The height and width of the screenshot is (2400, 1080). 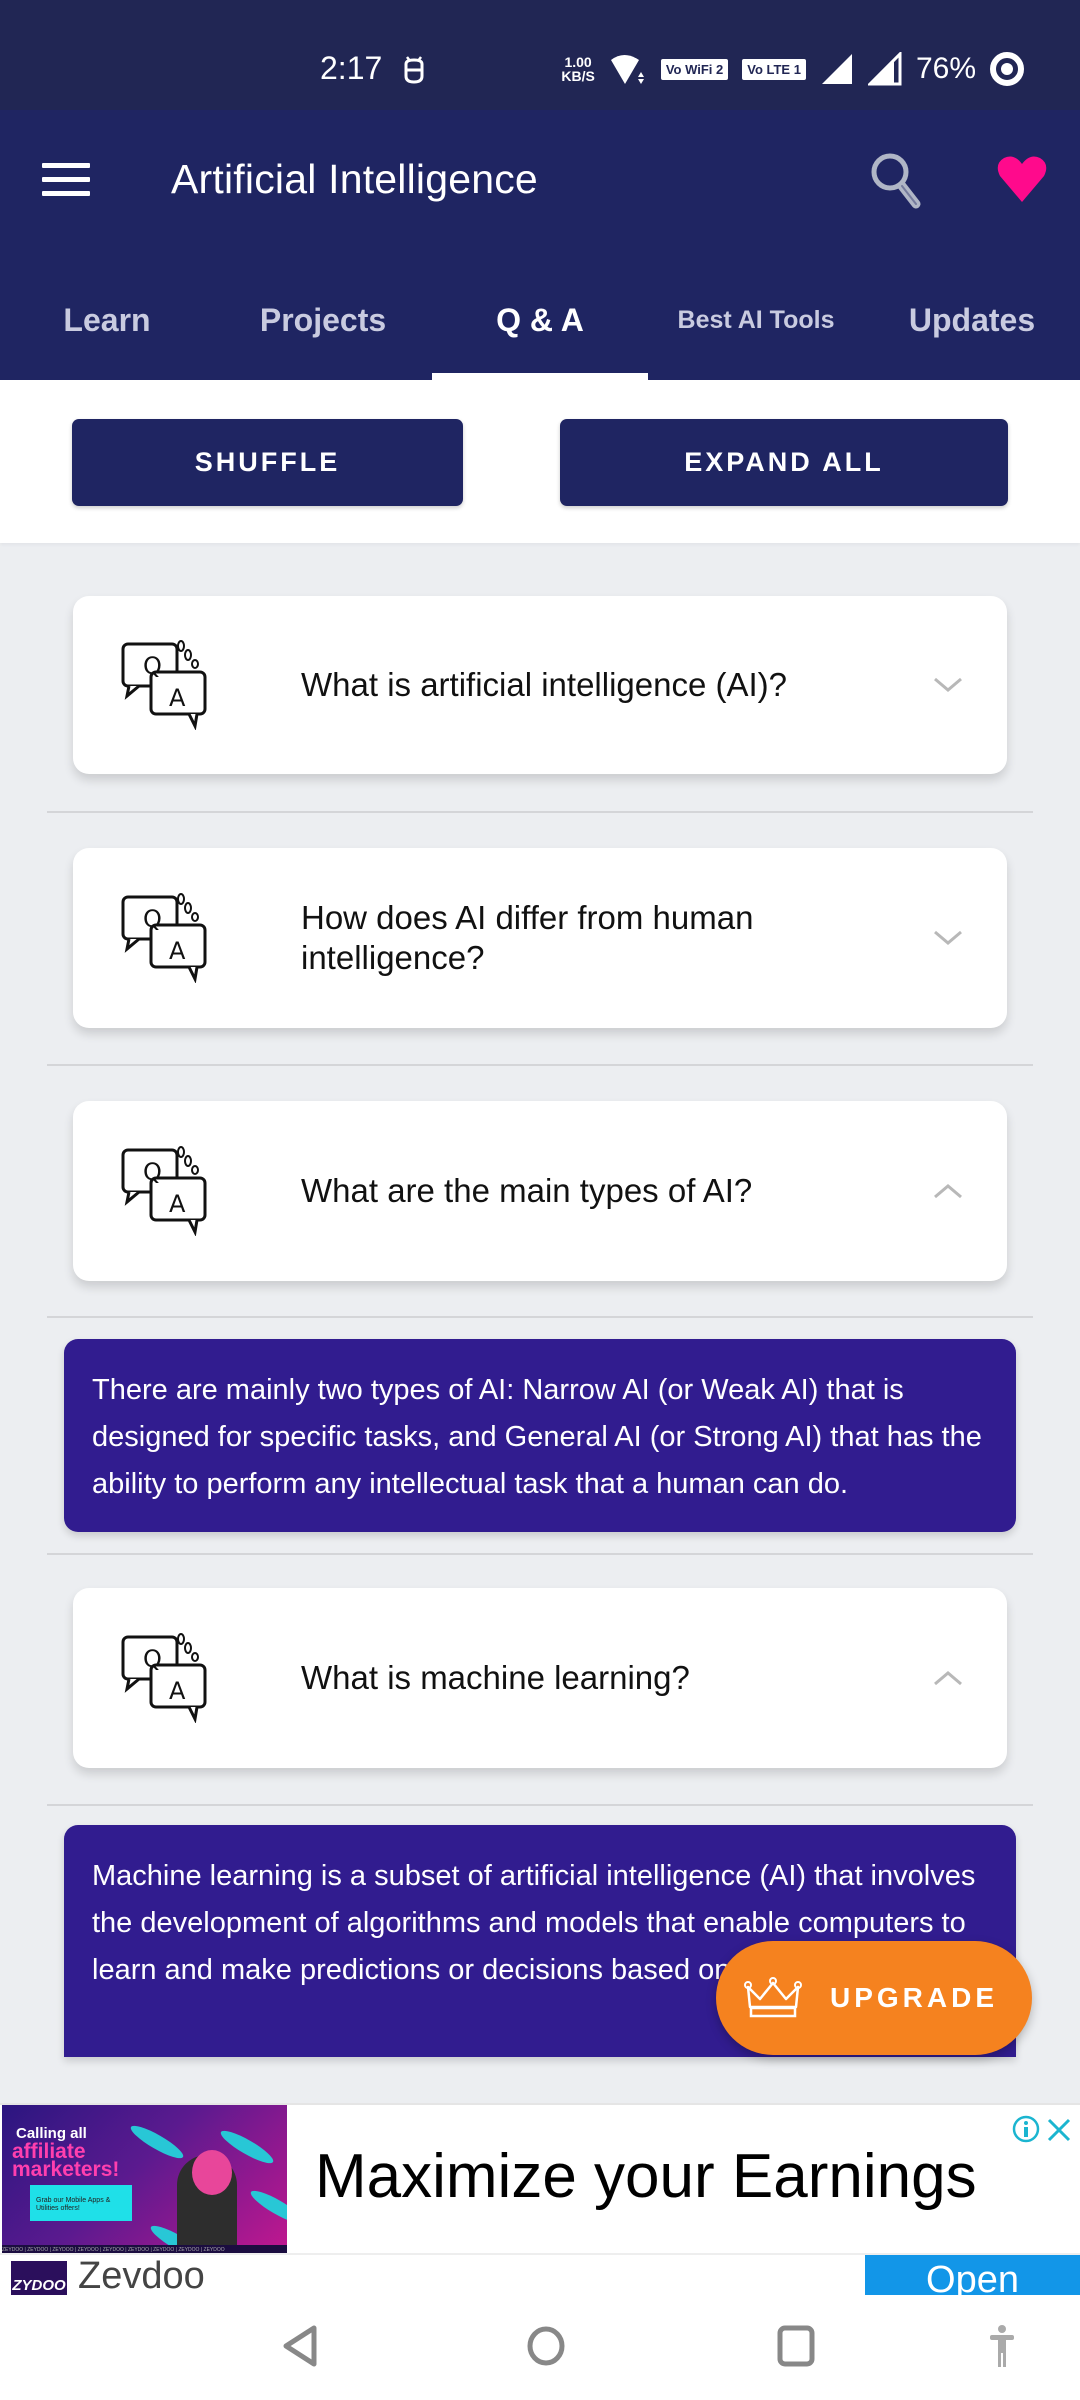 I want to click on action-row: SHUFFLE EXPAND ALL, so click(x=540, y=461).